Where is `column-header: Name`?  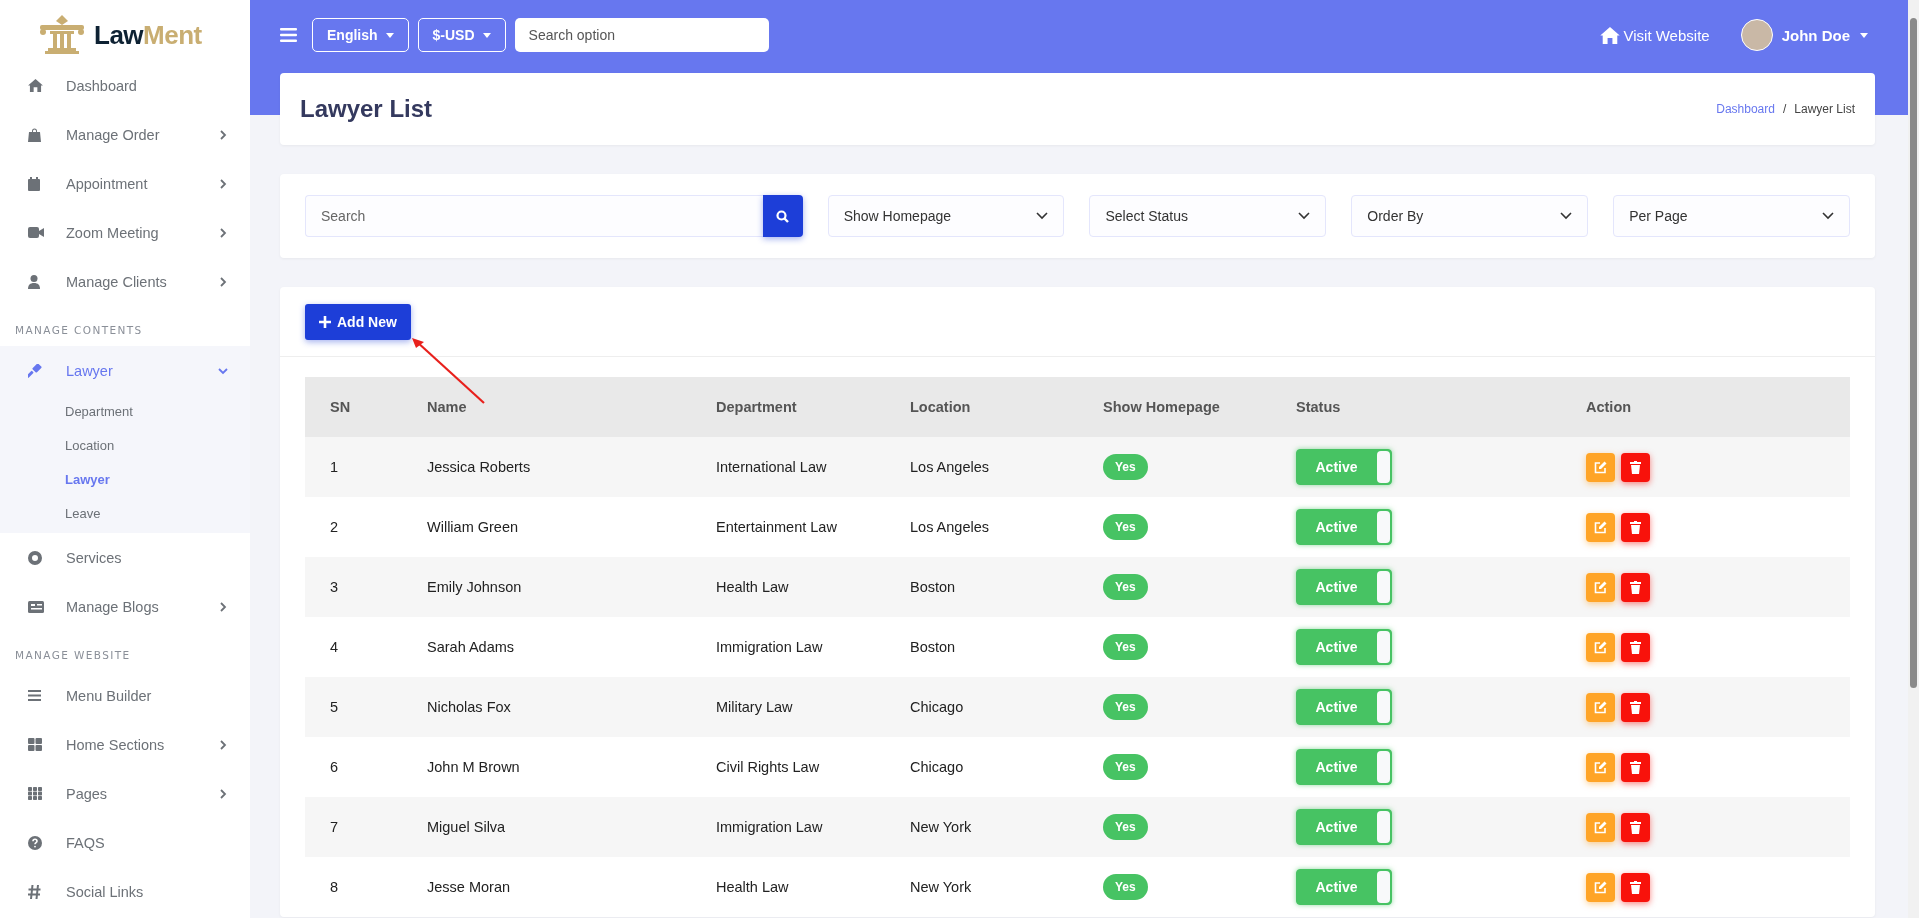
column-header: Name is located at coordinates (447, 407).